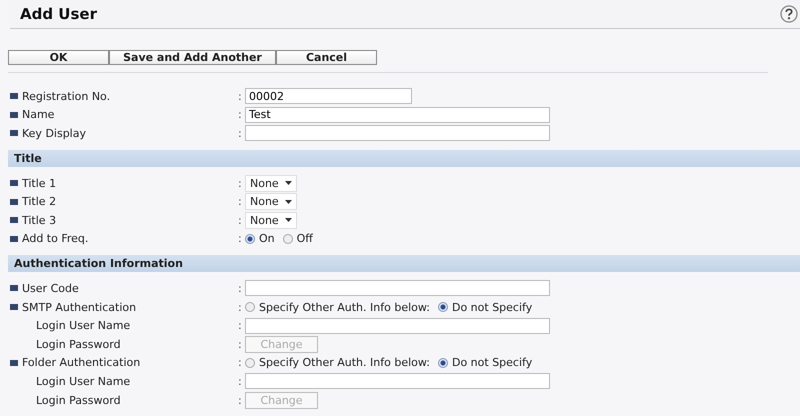 The height and width of the screenshot is (416, 800). Describe the element at coordinates (39, 220) in the screenshot. I see `field-label: Title 3` at that location.